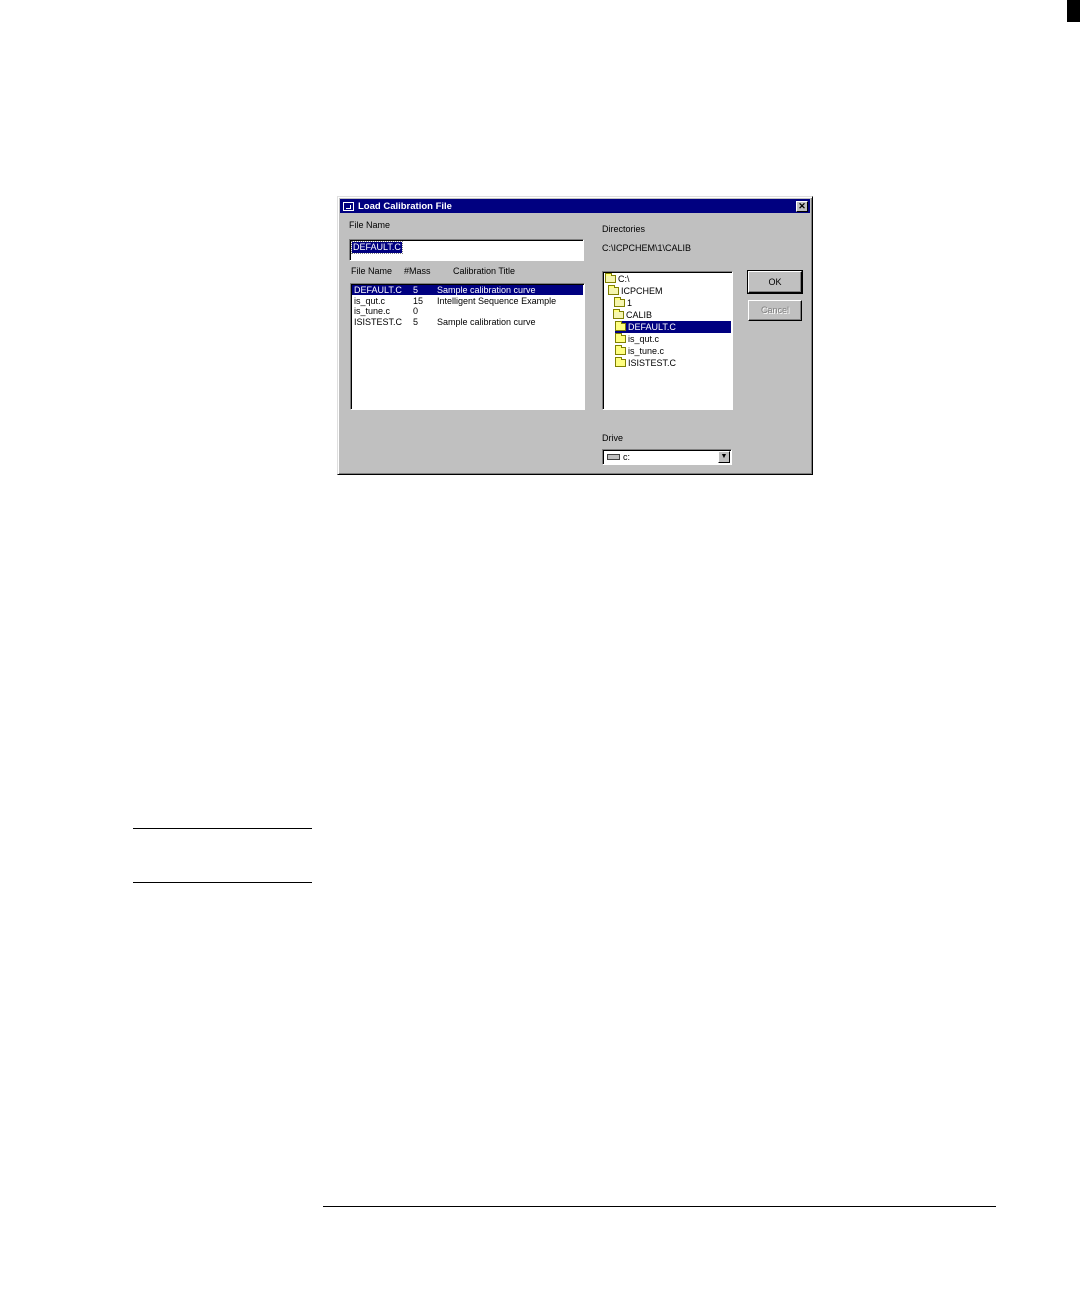 This screenshot has width=1080, height=1298. I want to click on file-row-name: DEFAULT.C, so click(378, 290).